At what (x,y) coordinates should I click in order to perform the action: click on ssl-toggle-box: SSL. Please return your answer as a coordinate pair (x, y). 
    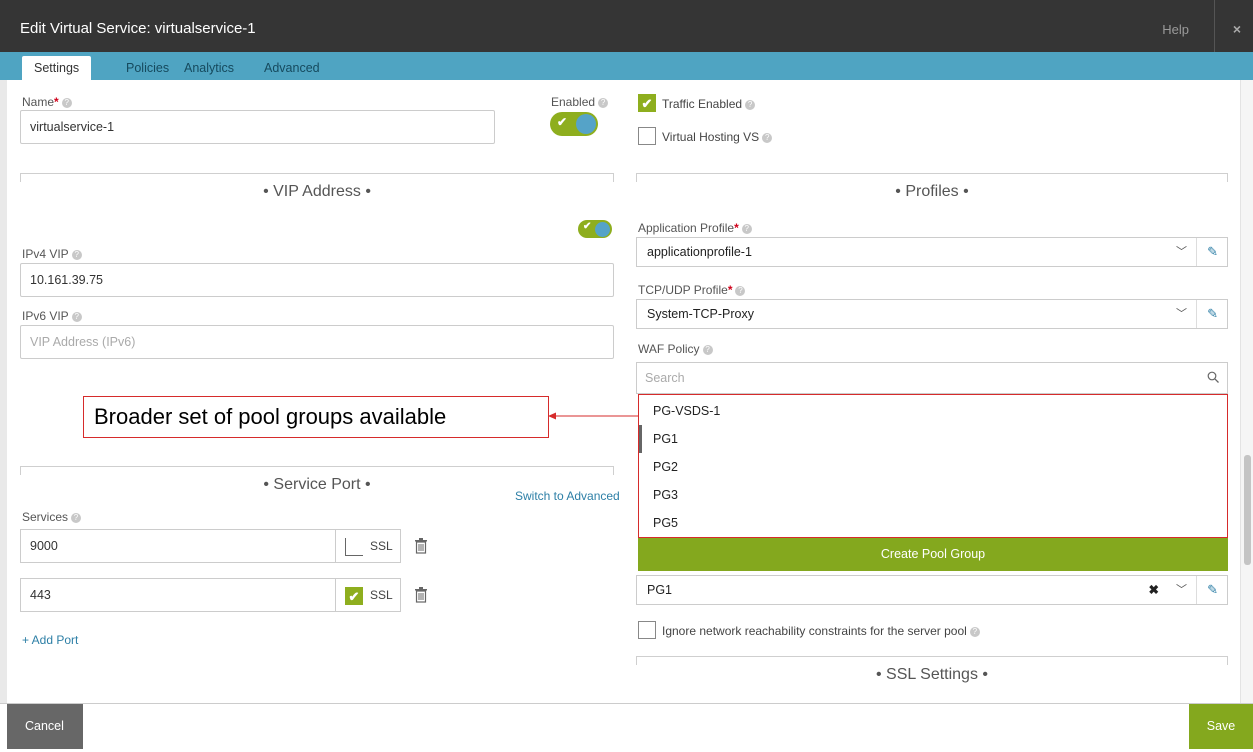
    Looking at the image, I should click on (368, 546).